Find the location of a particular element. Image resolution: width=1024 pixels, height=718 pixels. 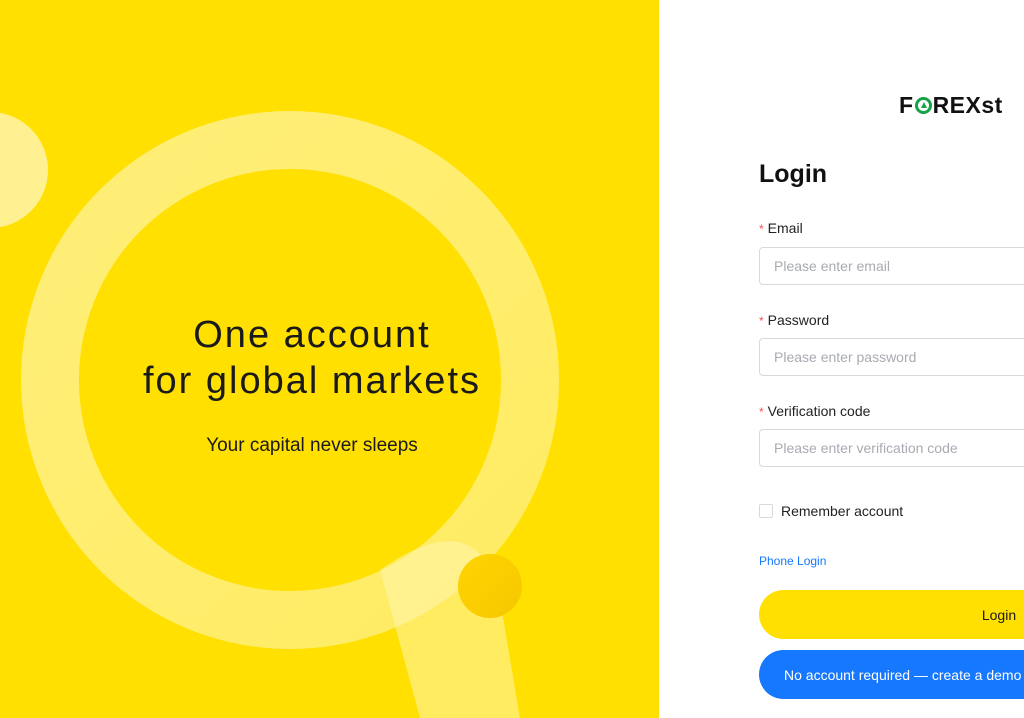

create-demo-account-button: No account required — create a demo a is located at coordinates (891, 674).